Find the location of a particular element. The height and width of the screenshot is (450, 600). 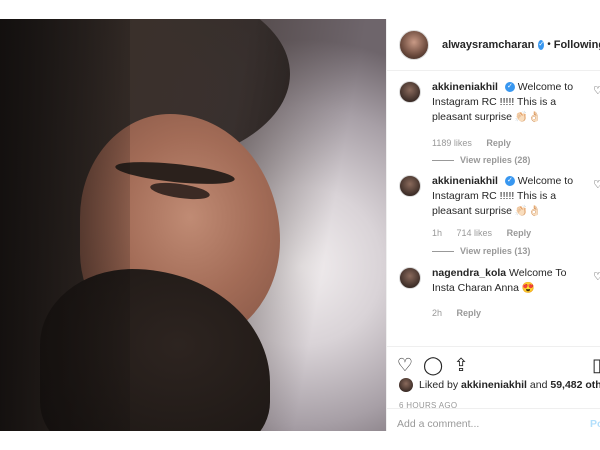

comment-meta: 1h 714 likes Reply is located at coordinates (481, 233).